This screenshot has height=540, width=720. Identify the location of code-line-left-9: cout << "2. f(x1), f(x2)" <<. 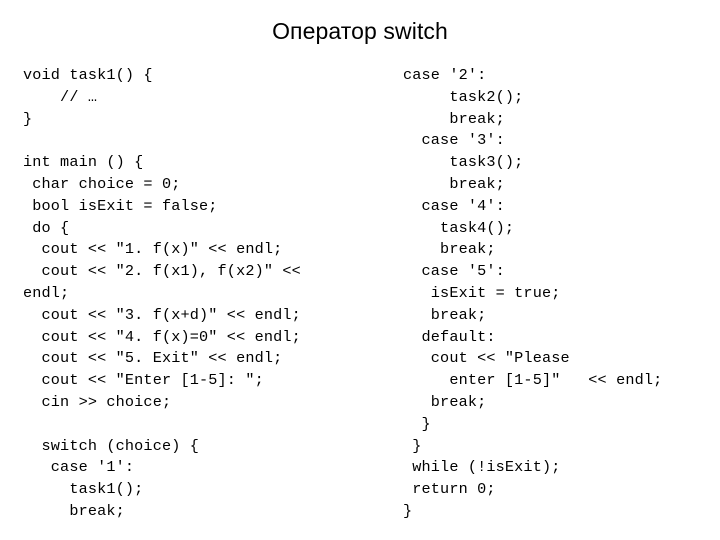
(162, 271).